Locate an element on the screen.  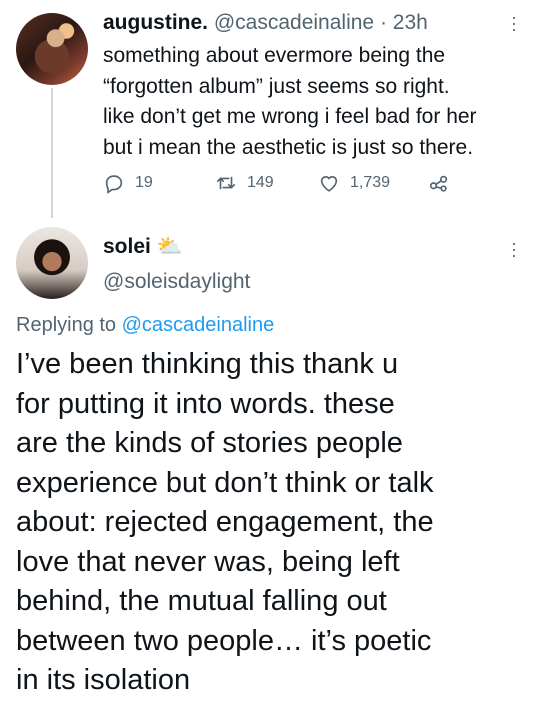
tweet2-text-line: in its isolation is located at coordinates (103, 680).